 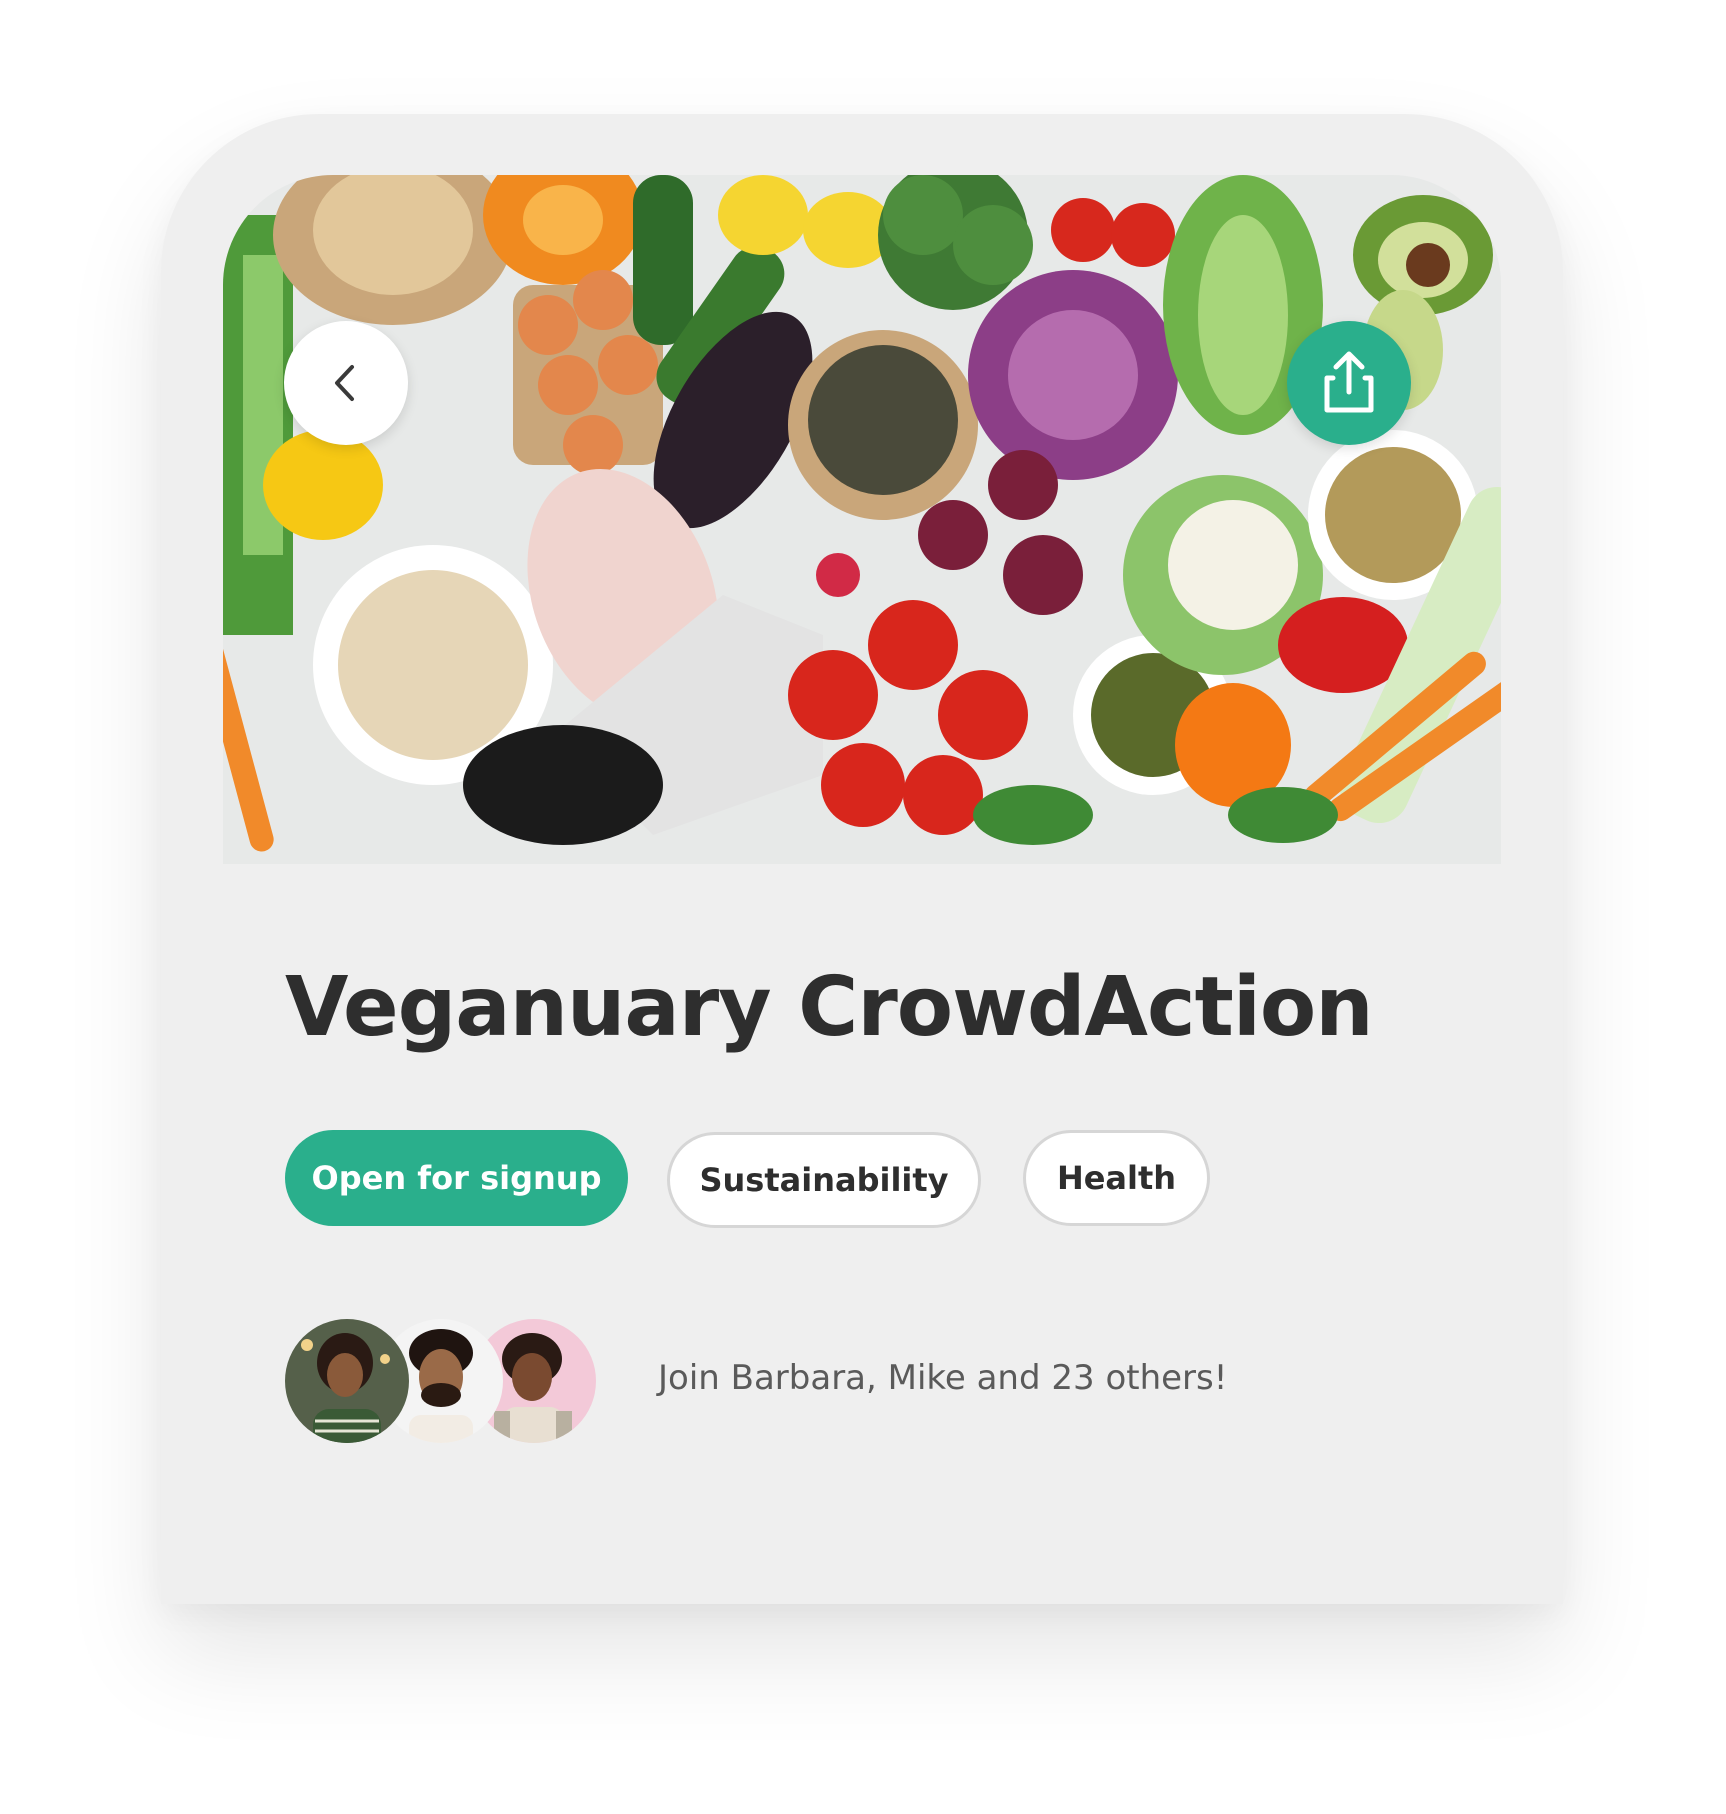 I want to click on participants-text: Join Barbara, Mike and 23 others!, so click(x=943, y=1378).